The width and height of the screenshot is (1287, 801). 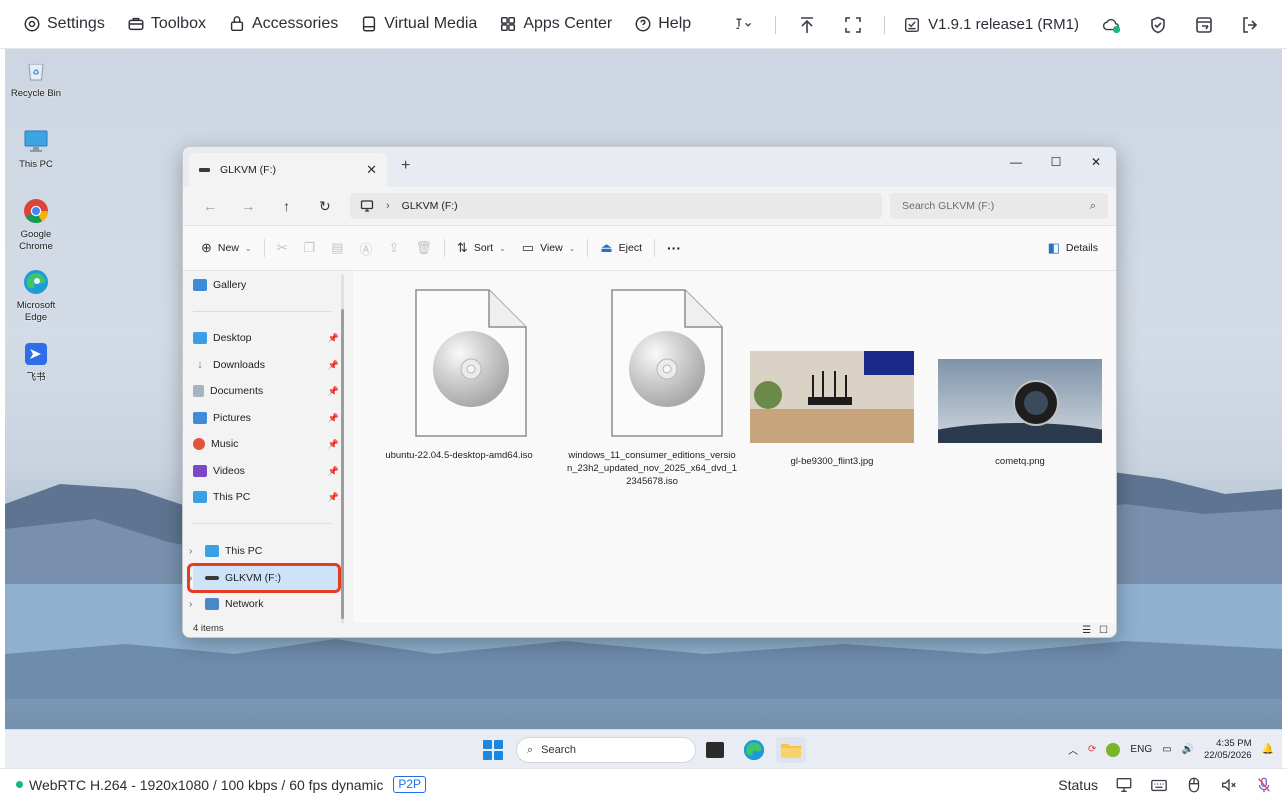 What do you see at coordinates (166, 24) in the screenshot?
I see `toolbox-menu: Toolbox` at bounding box center [166, 24].